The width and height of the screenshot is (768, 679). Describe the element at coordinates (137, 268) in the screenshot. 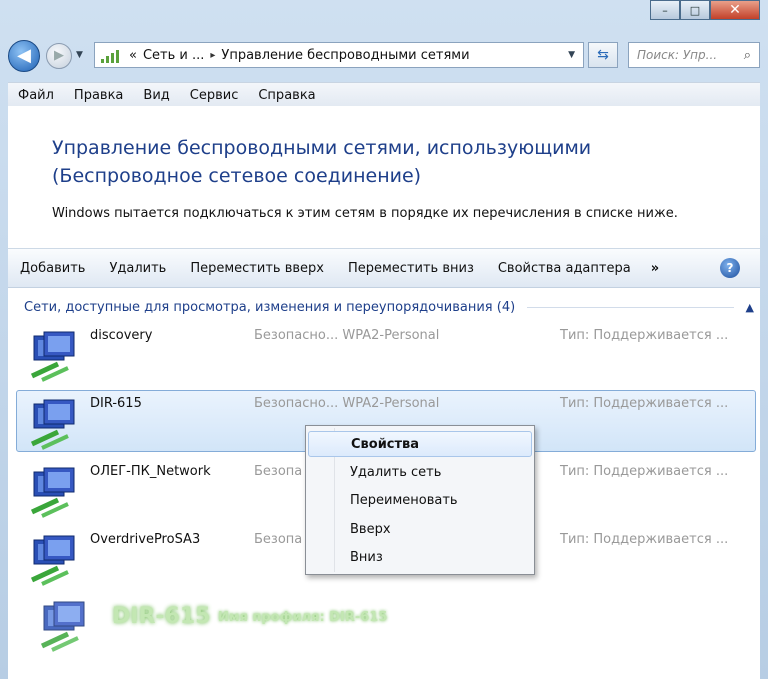

I see `remove-button: Удалить` at that location.